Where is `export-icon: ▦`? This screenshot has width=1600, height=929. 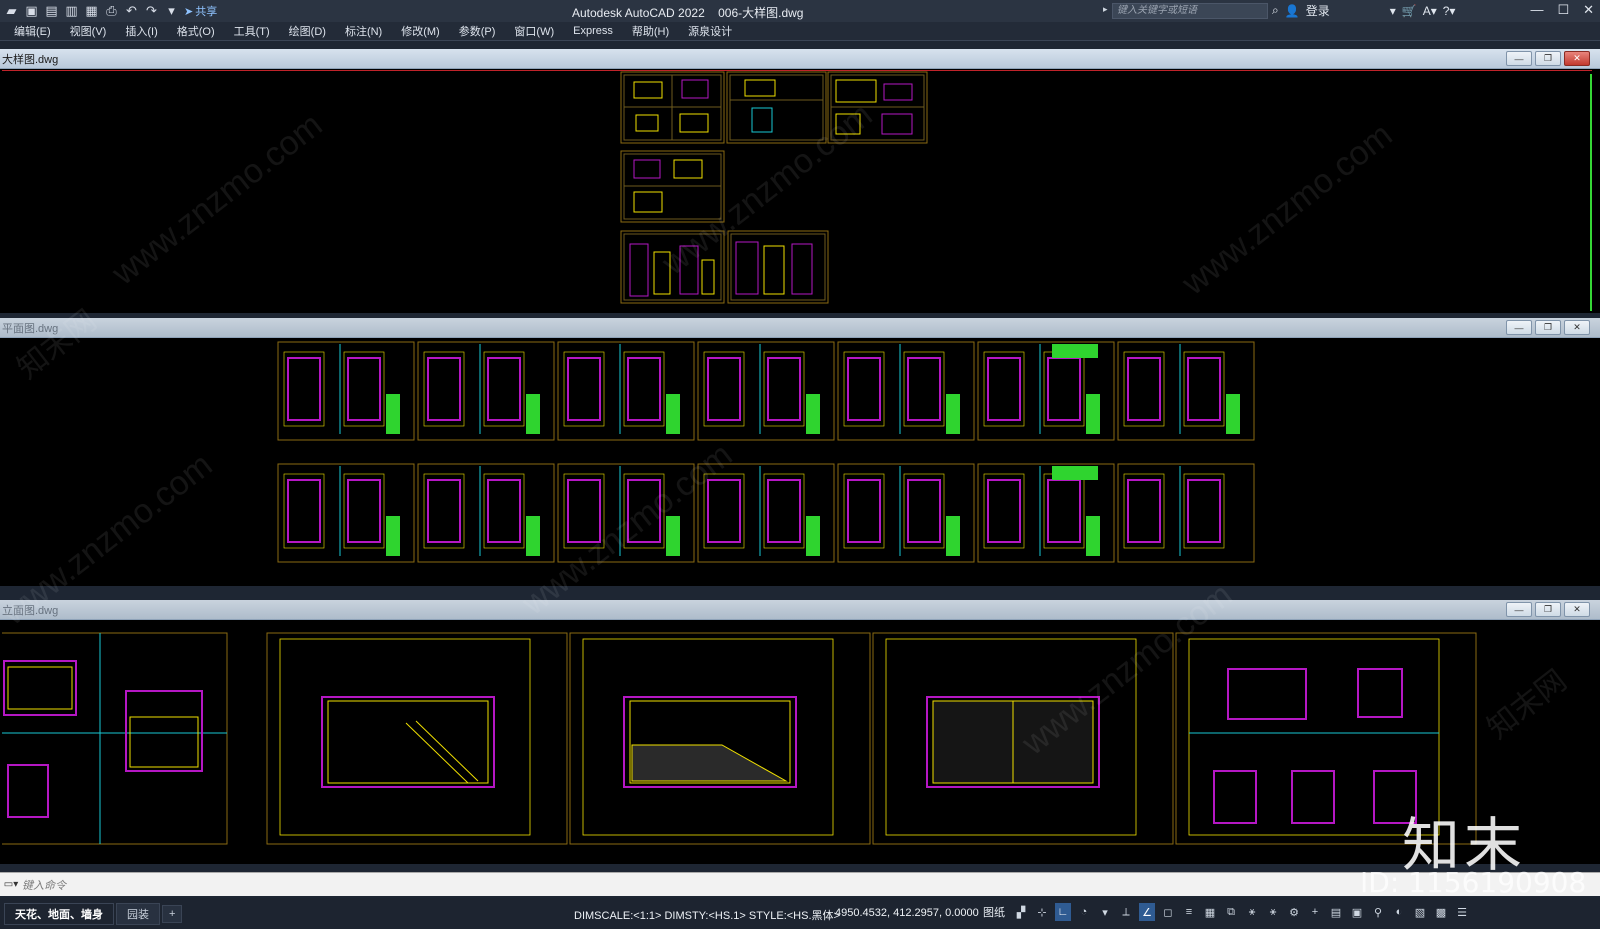
export-icon: ▦ is located at coordinates (91, 11).